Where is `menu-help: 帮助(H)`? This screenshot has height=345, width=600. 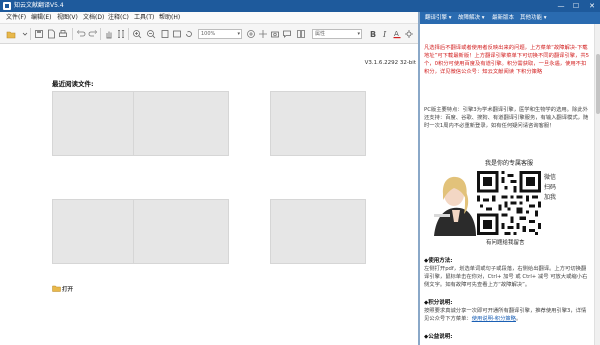
menu-help: 帮助(H) is located at coordinates (169, 18).